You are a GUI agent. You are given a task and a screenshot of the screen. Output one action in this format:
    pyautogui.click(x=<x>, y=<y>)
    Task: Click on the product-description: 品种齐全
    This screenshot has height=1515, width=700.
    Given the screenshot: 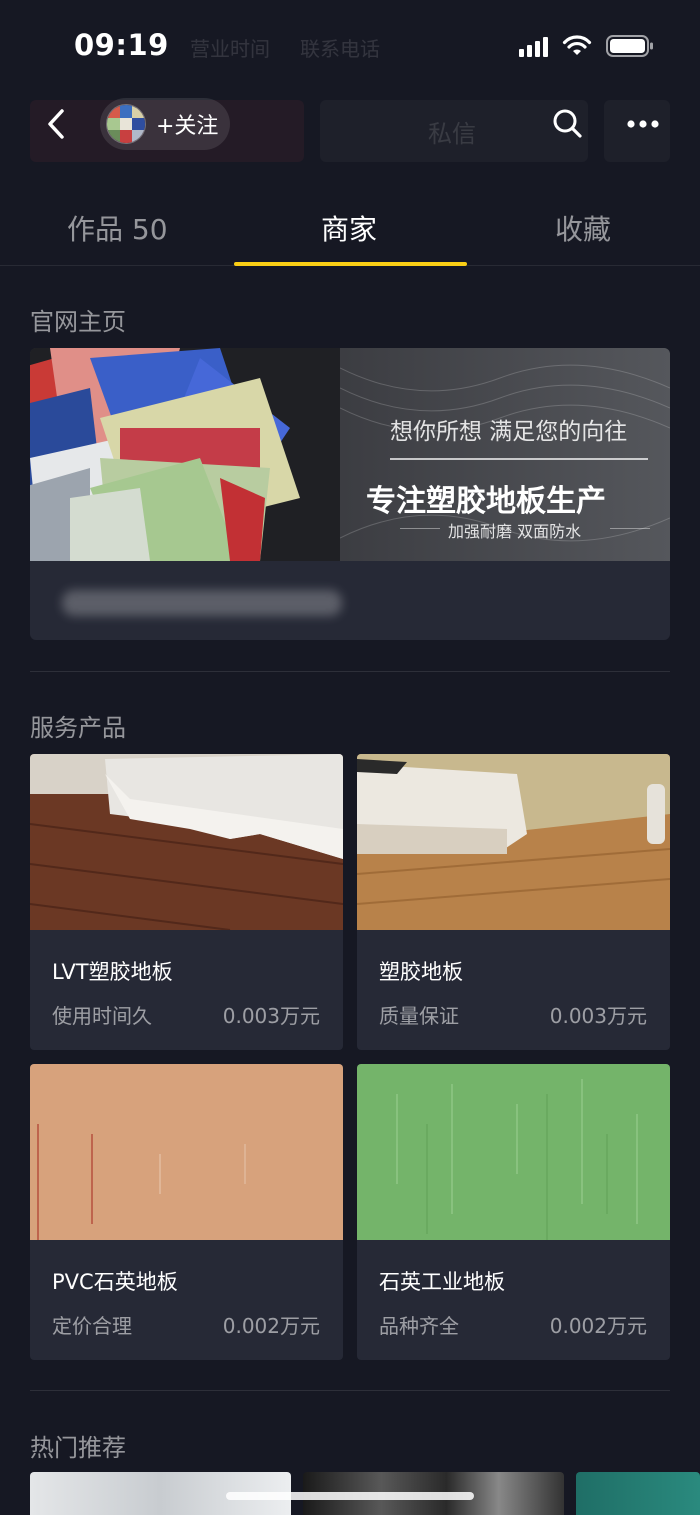 What is the action you would take?
    pyautogui.click(x=419, y=1326)
    